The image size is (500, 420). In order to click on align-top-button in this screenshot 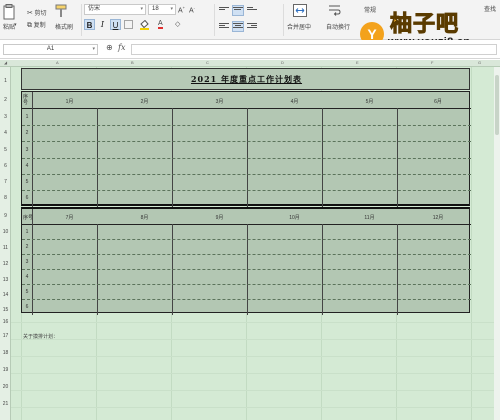, I will do `click(224, 10)`.